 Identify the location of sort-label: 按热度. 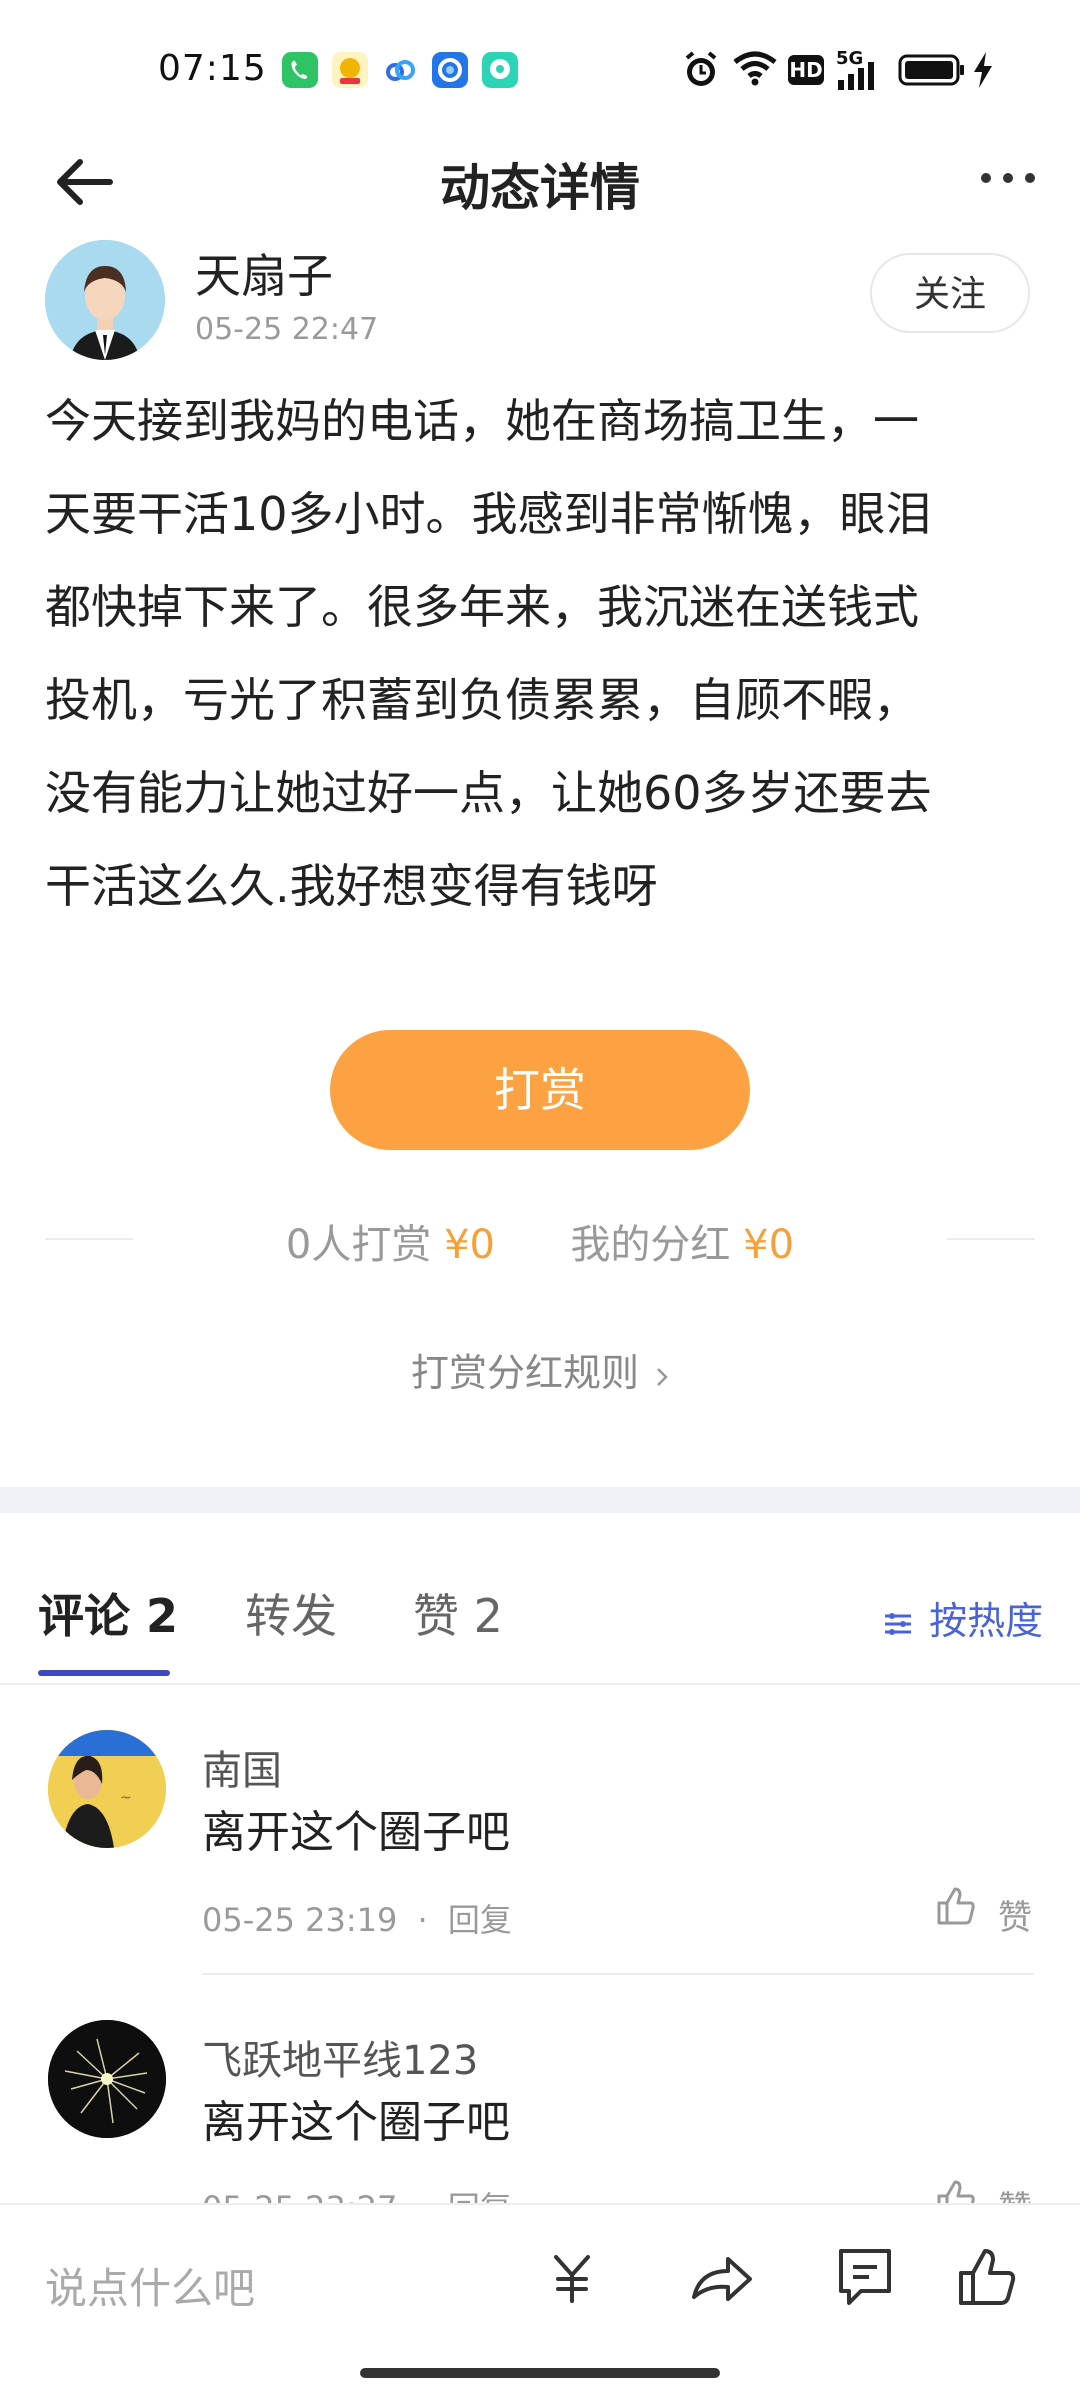
(986, 1621).